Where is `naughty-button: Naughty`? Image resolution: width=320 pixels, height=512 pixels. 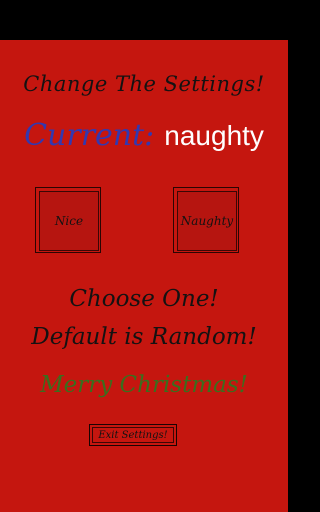
naughty-button: Naughty is located at coordinates (206, 220).